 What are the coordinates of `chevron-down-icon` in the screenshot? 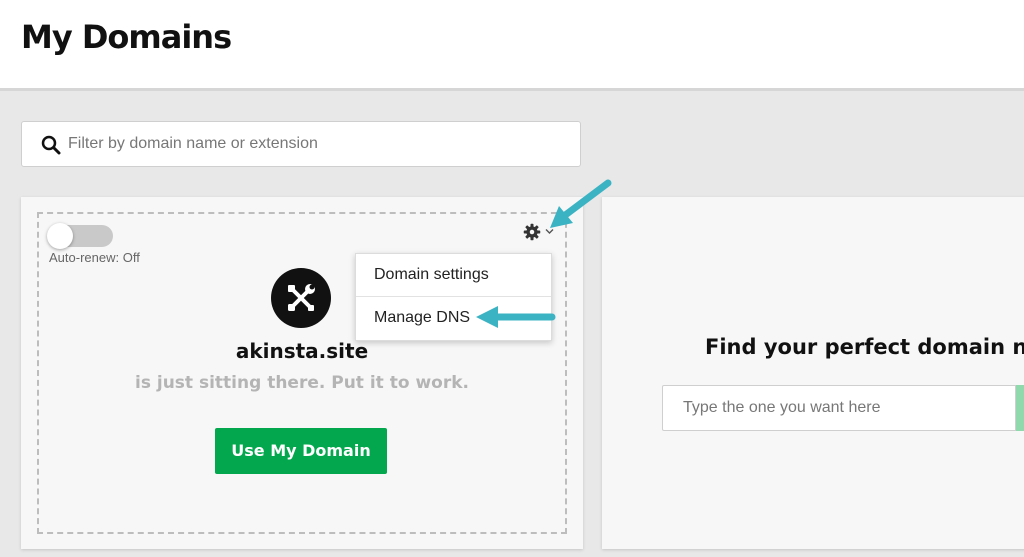 It's located at (549, 231).